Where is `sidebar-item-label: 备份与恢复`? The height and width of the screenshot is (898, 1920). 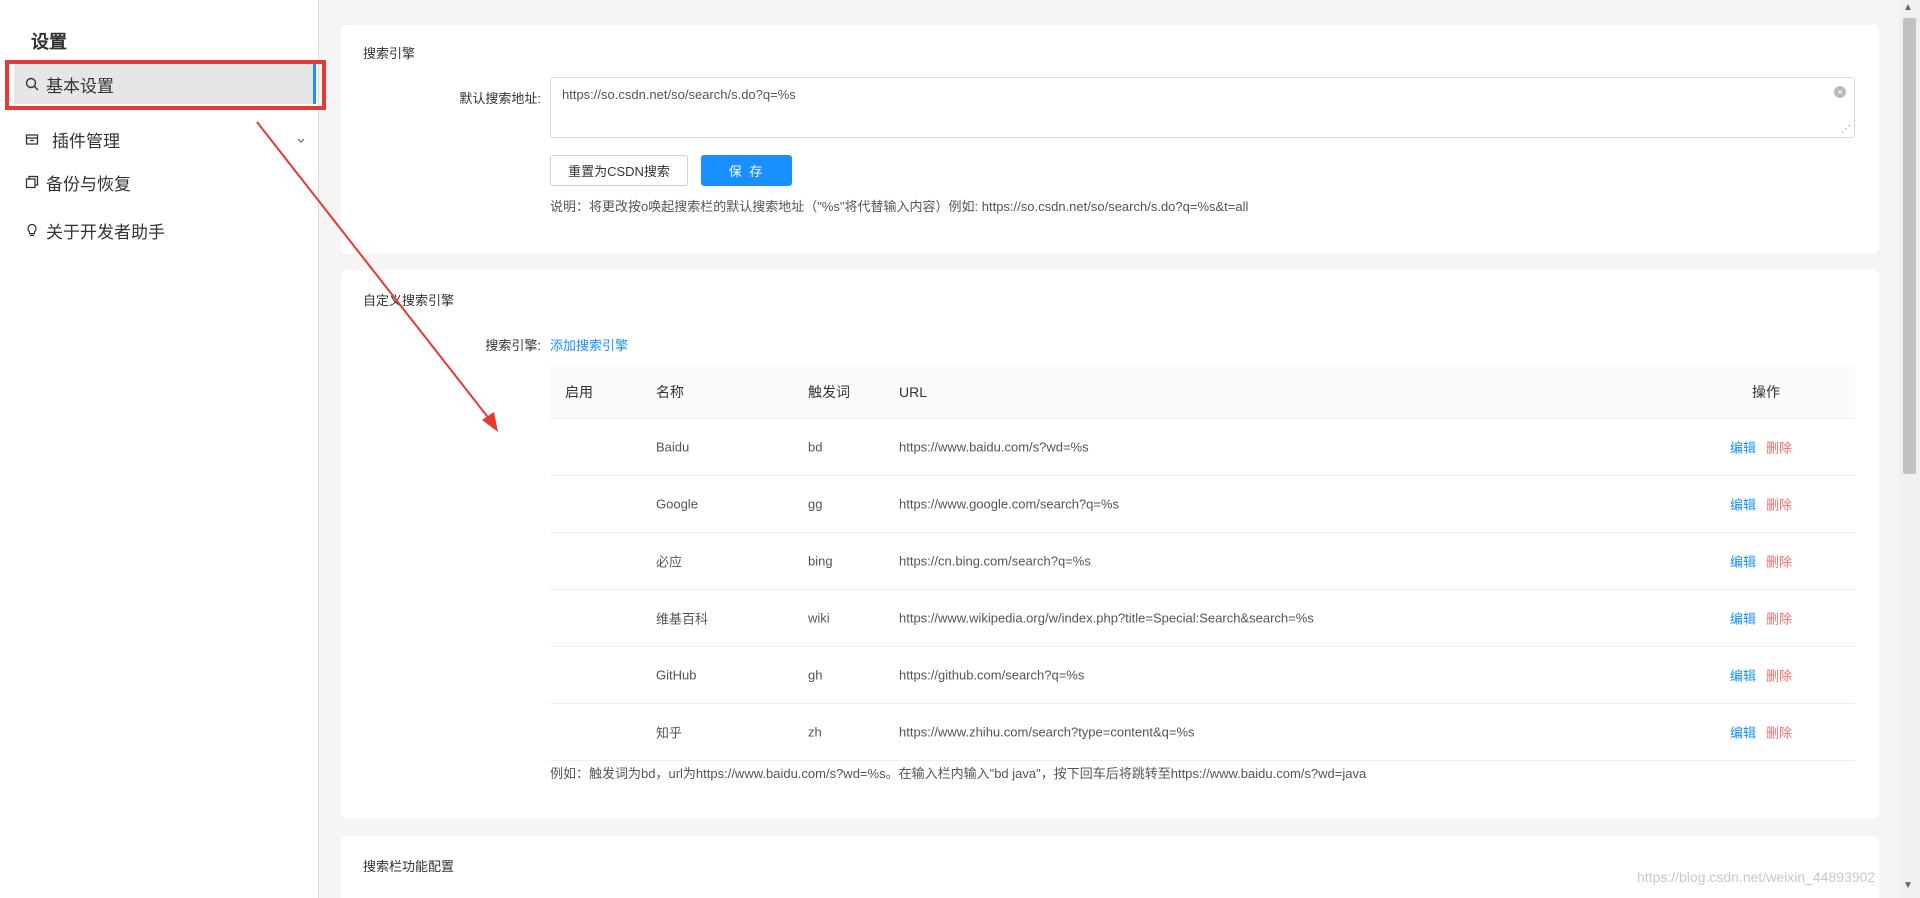 sidebar-item-label: 备份与恢复 is located at coordinates (88, 184).